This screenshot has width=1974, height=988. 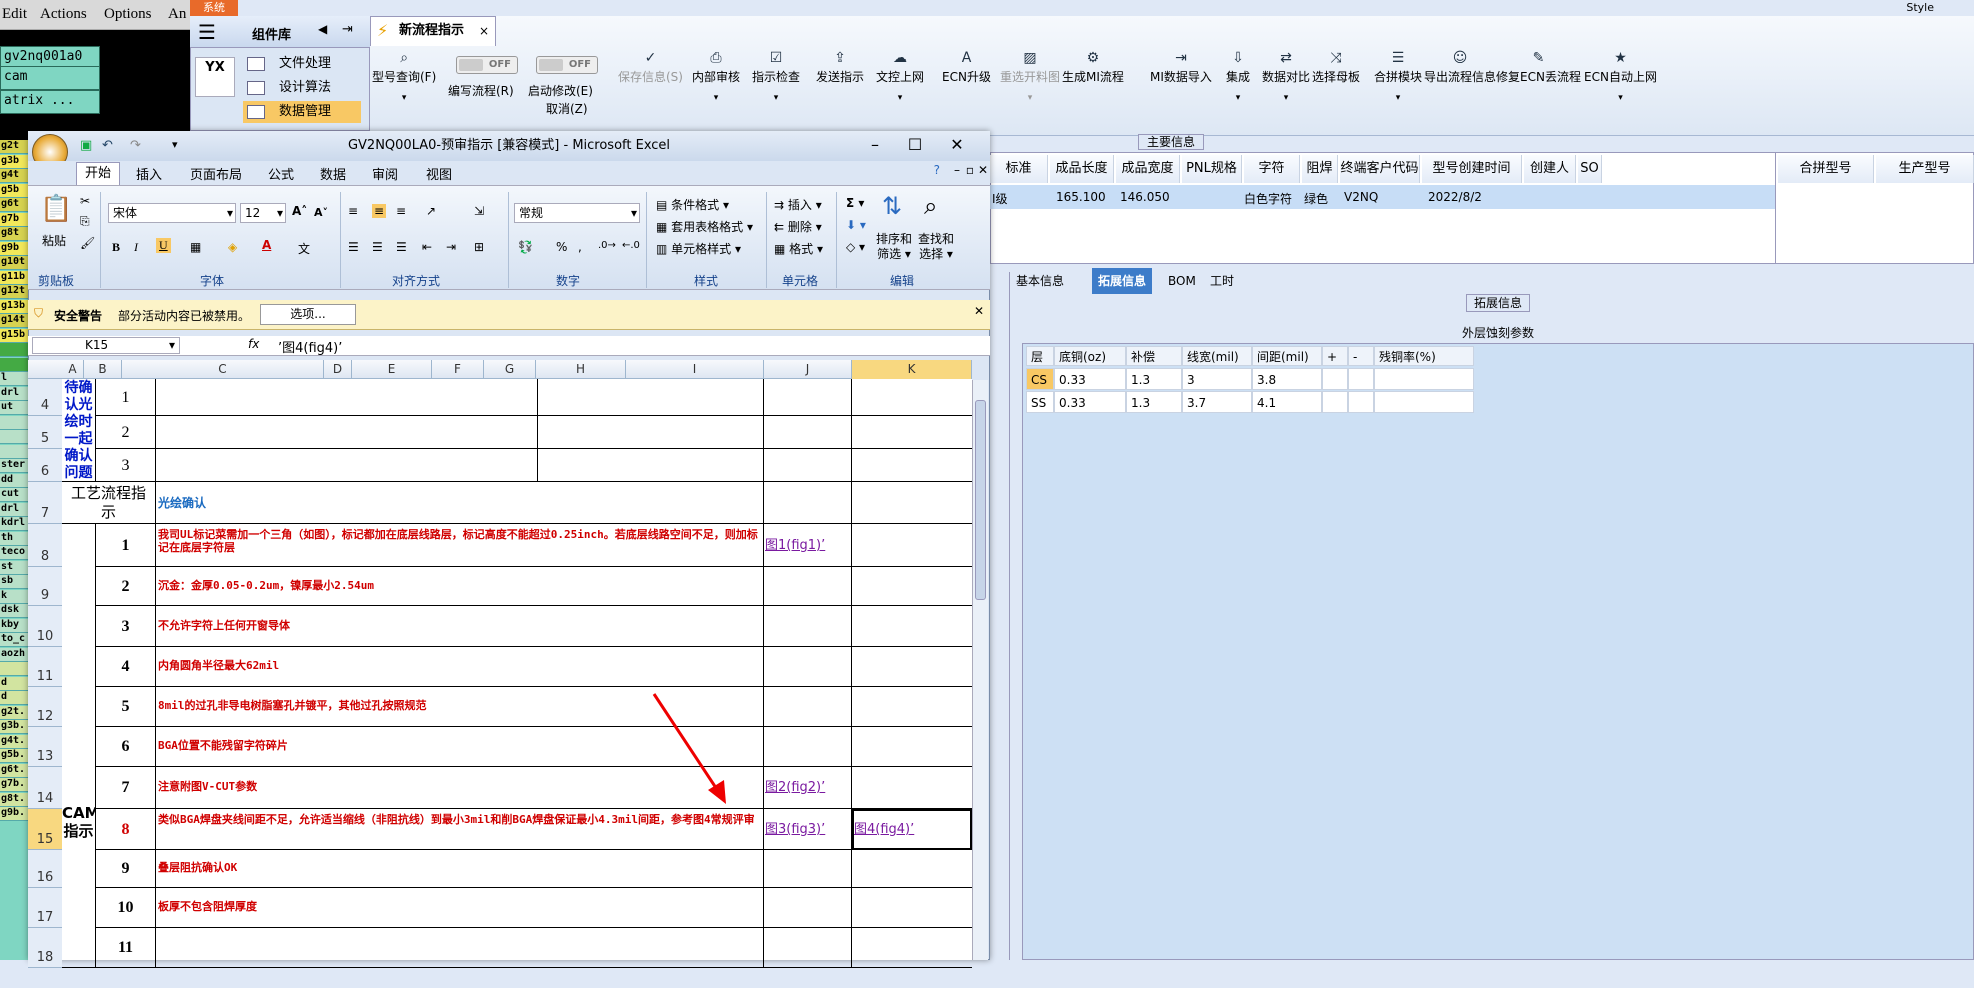 I want to click on confirm-num: 1, so click(x=126, y=397).